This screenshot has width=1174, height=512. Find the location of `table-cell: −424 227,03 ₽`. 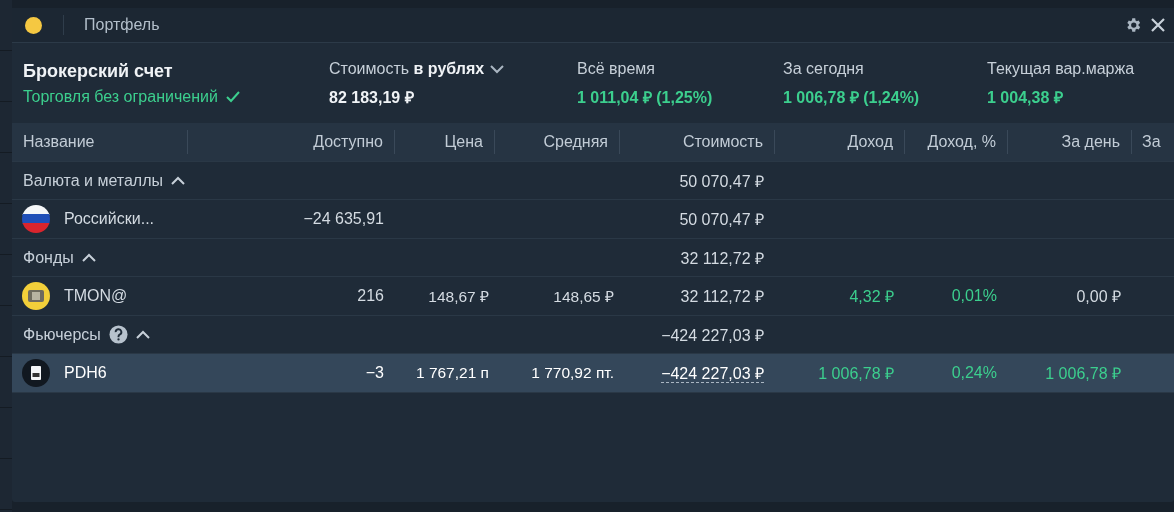

table-cell: −424 227,03 ₽ is located at coordinates (712, 374).